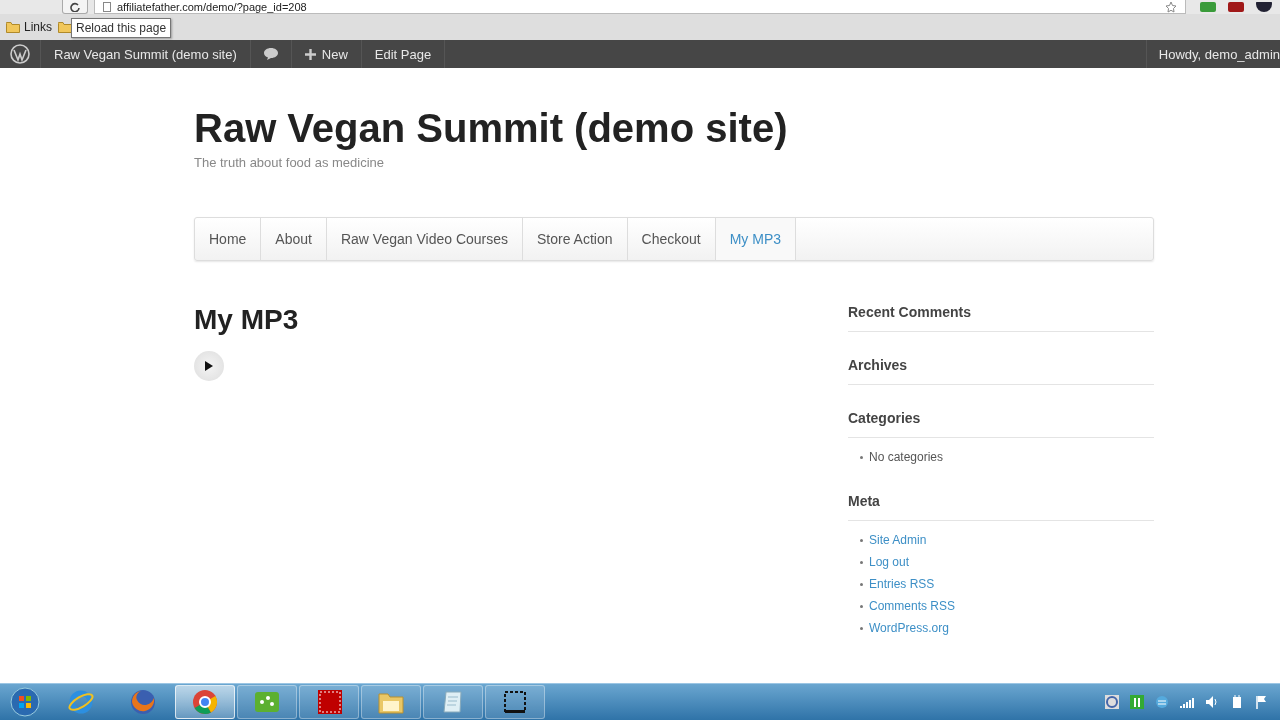 This screenshot has width=1280, height=720. What do you see at coordinates (1212, 702) in the screenshot?
I see `speaker-icon` at bounding box center [1212, 702].